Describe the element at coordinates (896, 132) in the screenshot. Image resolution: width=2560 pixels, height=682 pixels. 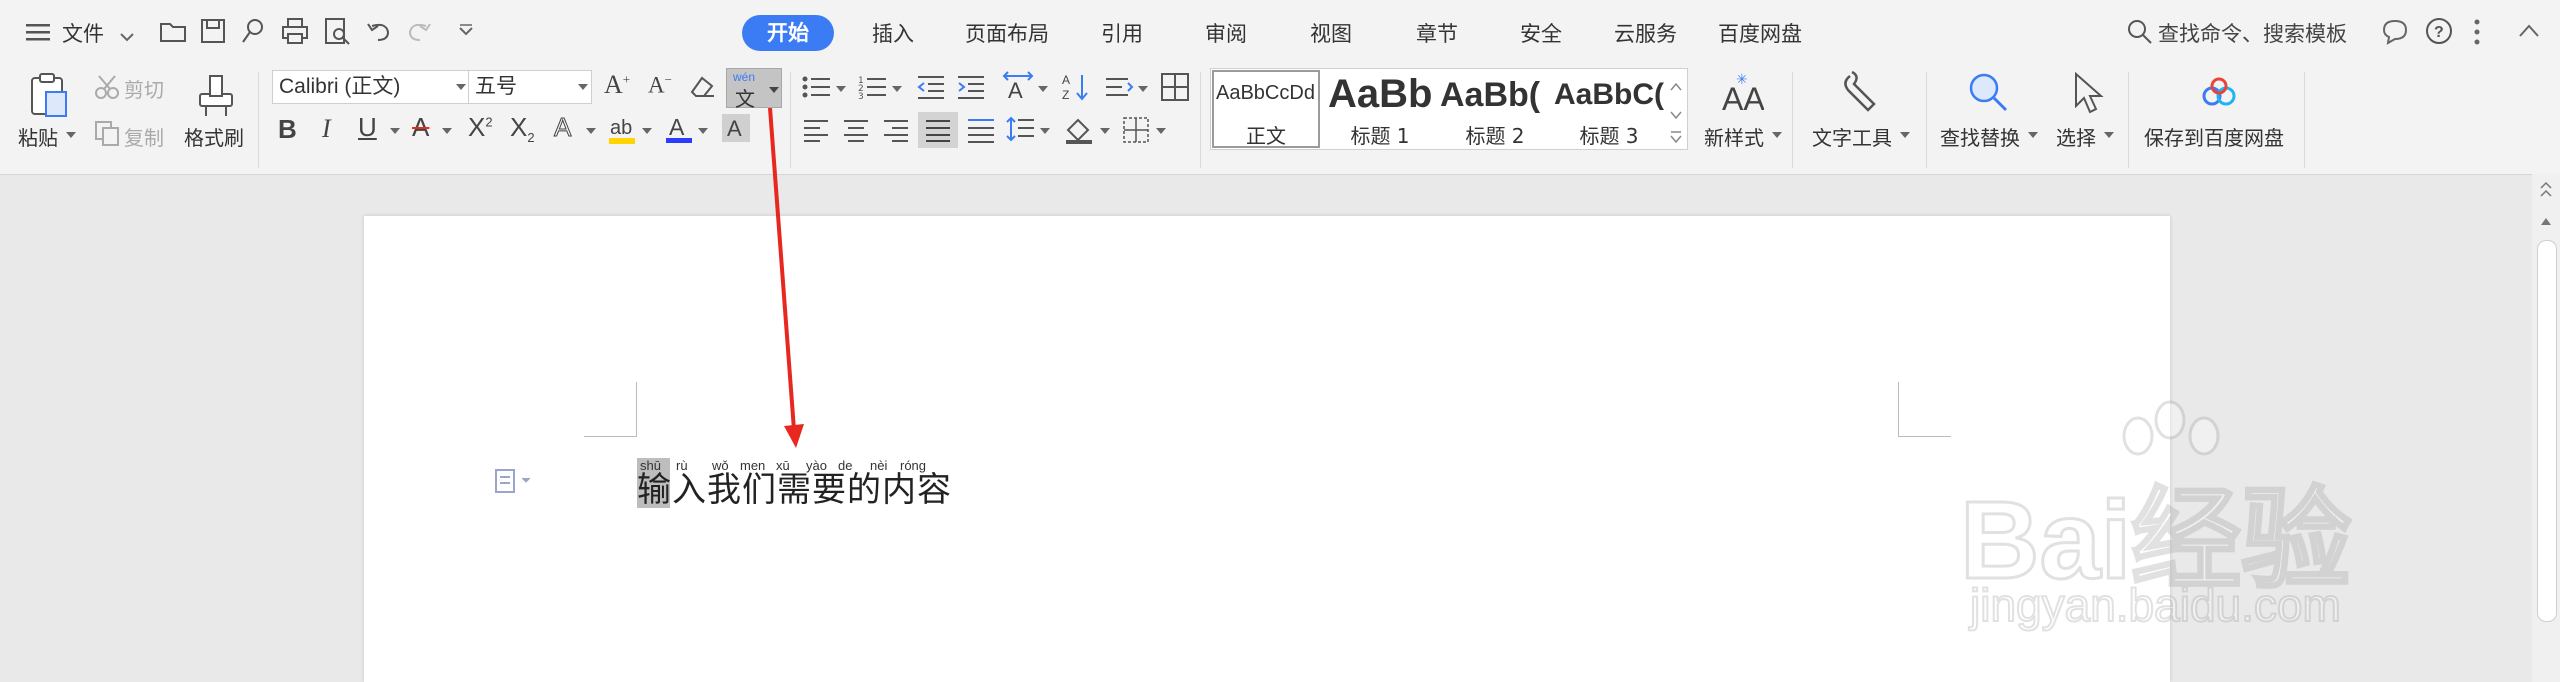
I see `align-right-icon` at that location.